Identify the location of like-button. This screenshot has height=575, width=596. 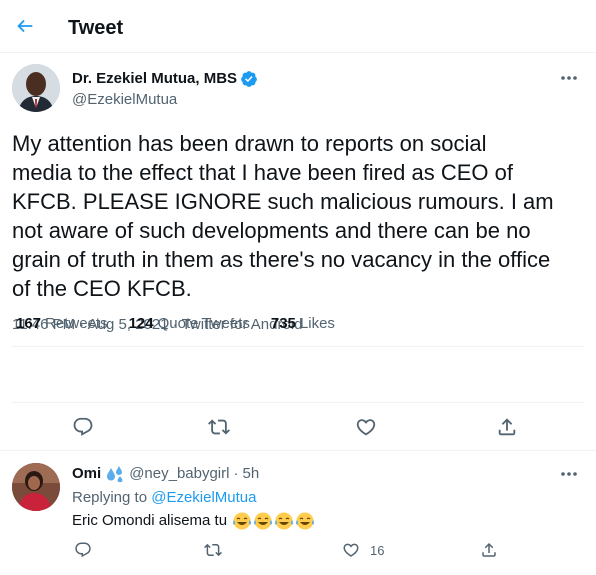
(366, 427).